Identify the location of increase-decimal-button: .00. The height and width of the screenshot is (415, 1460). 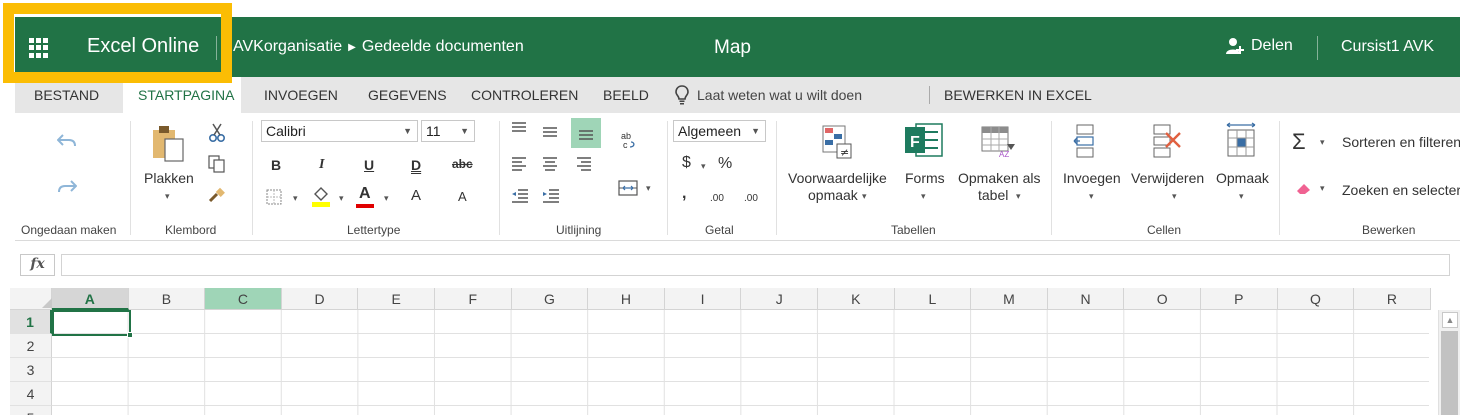
(717, 198).